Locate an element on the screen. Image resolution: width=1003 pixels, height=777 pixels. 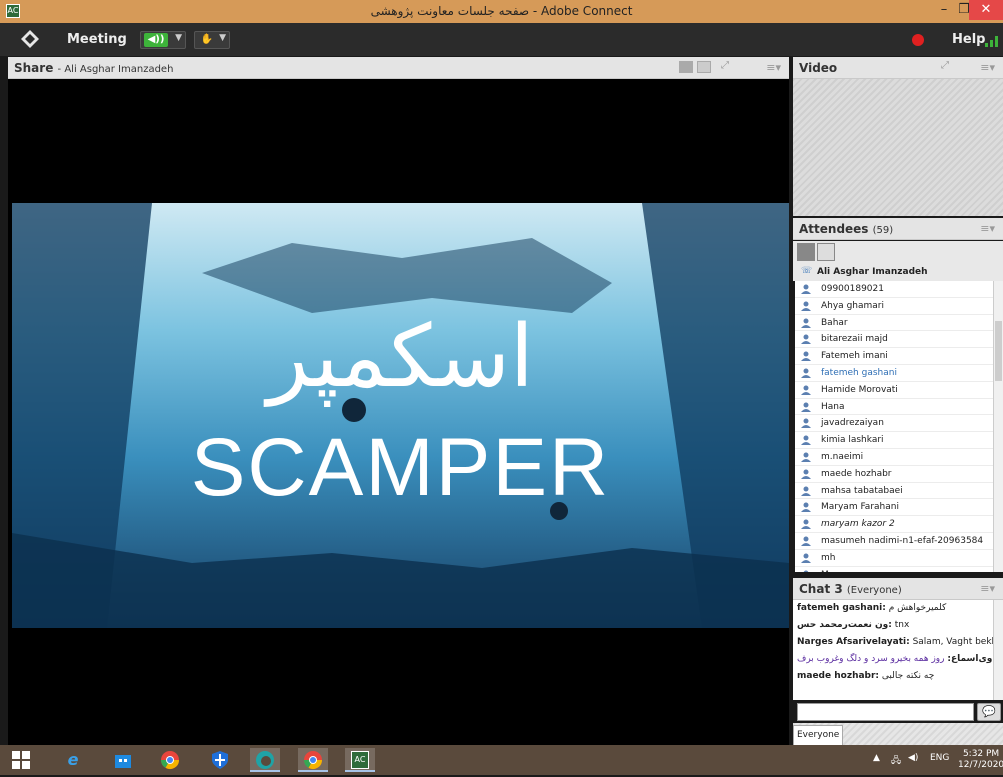
attendee-row: Hamide Morovati is located at coordinates (894, 390).